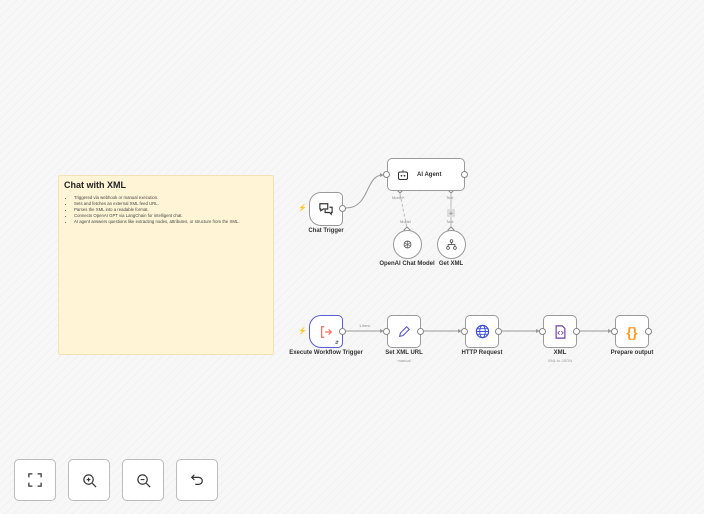  Describe the element at coordinates (404, 353) in the screenshot. I see `node-label: Set XML URL` at that location.